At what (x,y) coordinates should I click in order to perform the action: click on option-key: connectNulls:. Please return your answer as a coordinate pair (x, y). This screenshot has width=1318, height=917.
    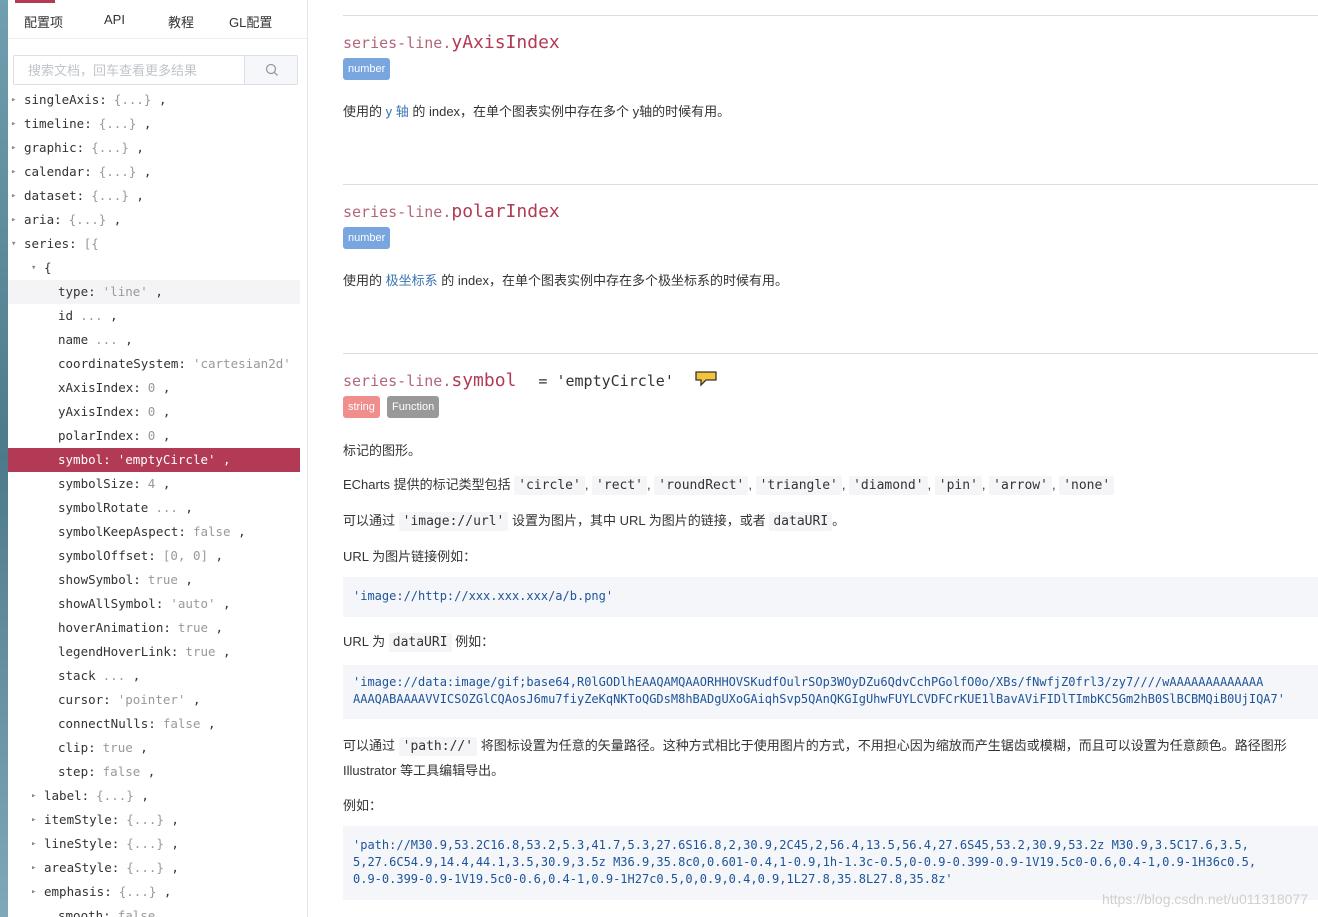
    Looking at the image, I should click on (107, 723).